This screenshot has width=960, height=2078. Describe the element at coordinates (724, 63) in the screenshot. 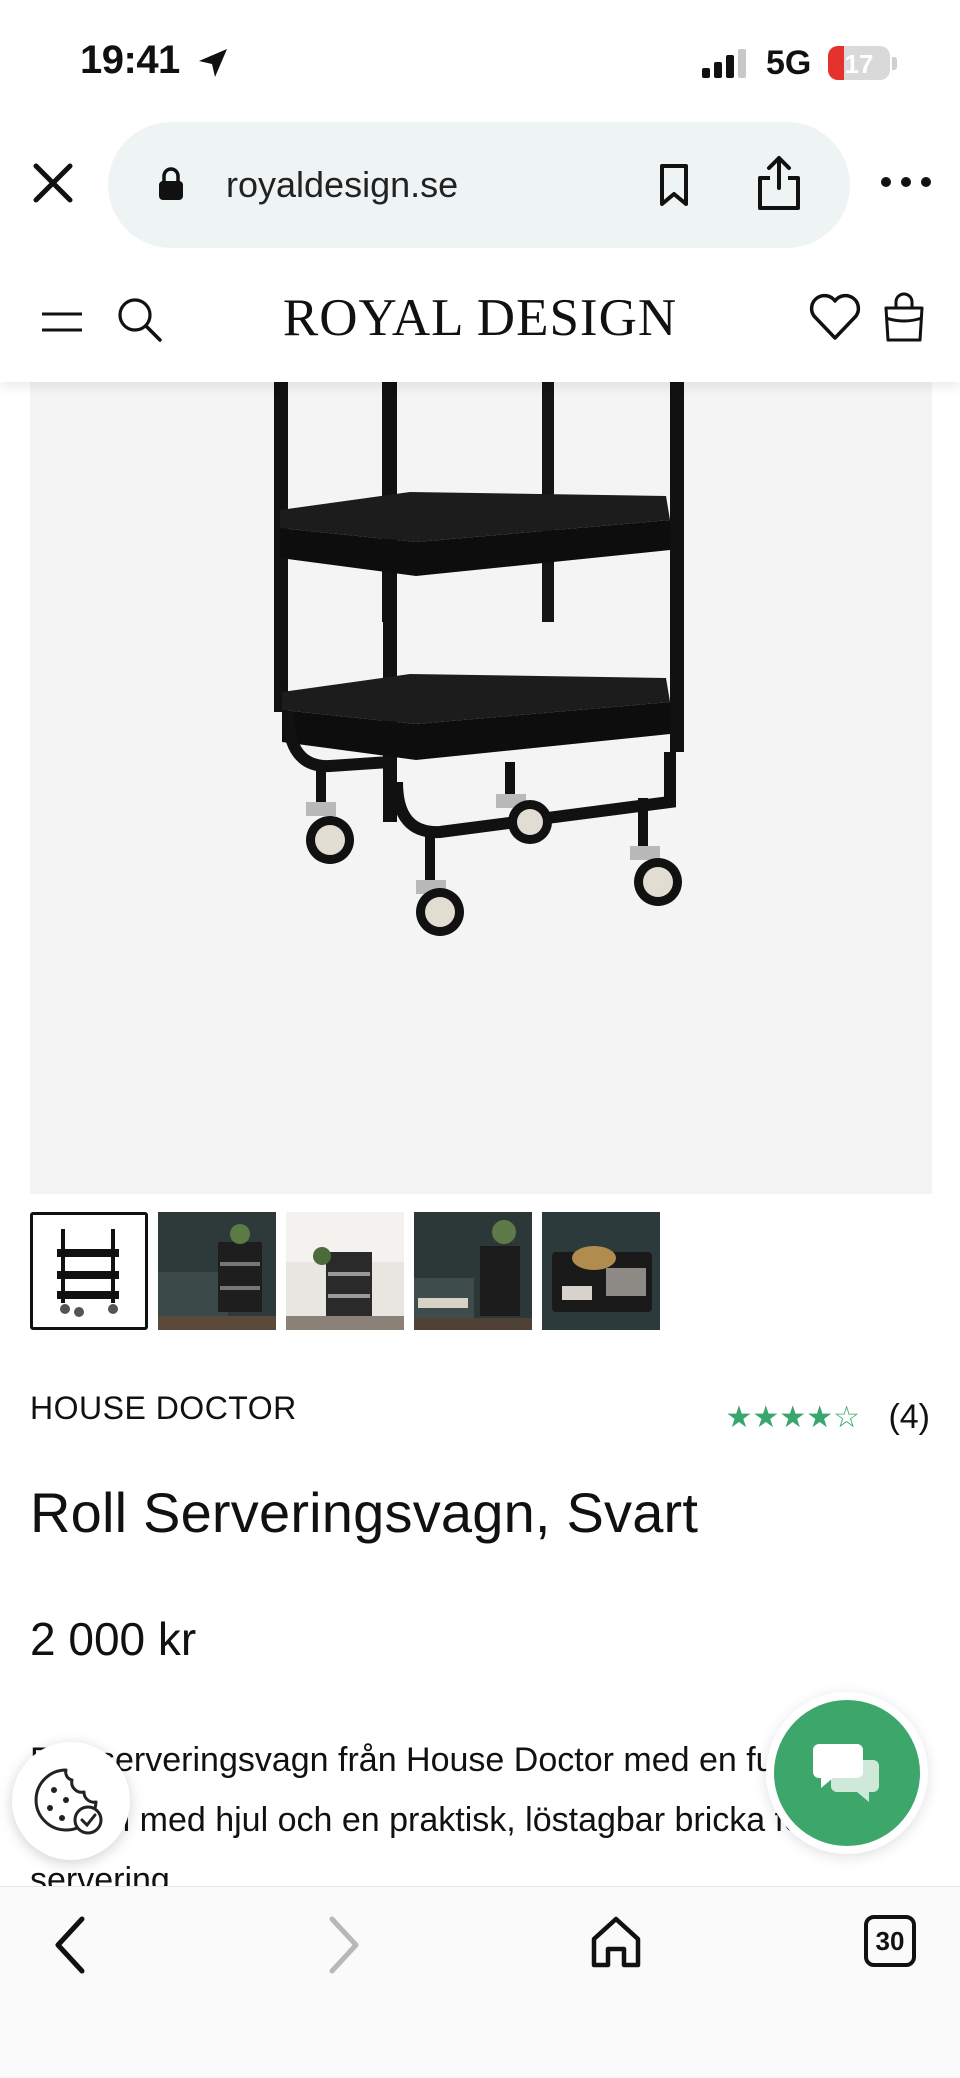

I see `signal-icon` at that location.